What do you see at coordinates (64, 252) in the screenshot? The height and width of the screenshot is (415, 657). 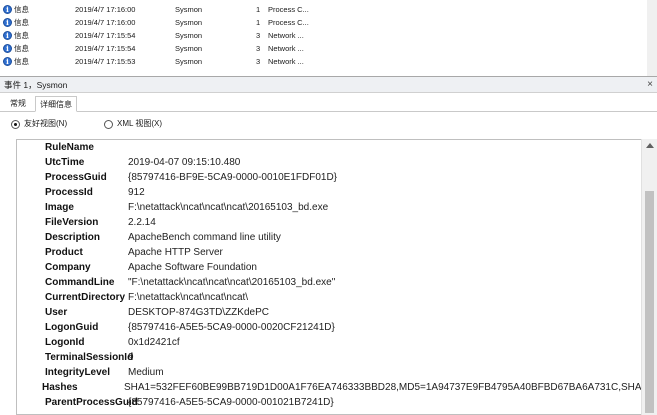 I see `field-name: Product` at bounding box center [64, 252].